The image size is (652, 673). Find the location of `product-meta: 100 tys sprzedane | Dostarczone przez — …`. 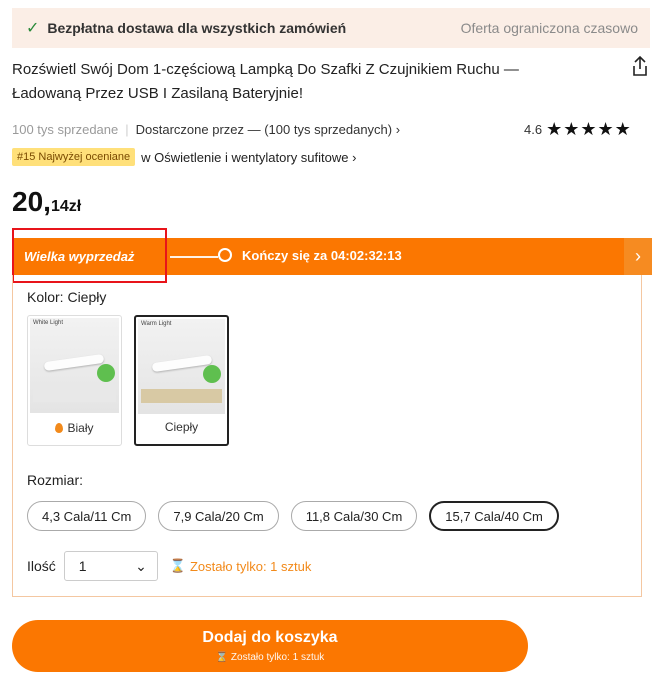

product-meta: 100 tys sprzedane | Dostarczone przez — … is located at coordinates (332, 129).